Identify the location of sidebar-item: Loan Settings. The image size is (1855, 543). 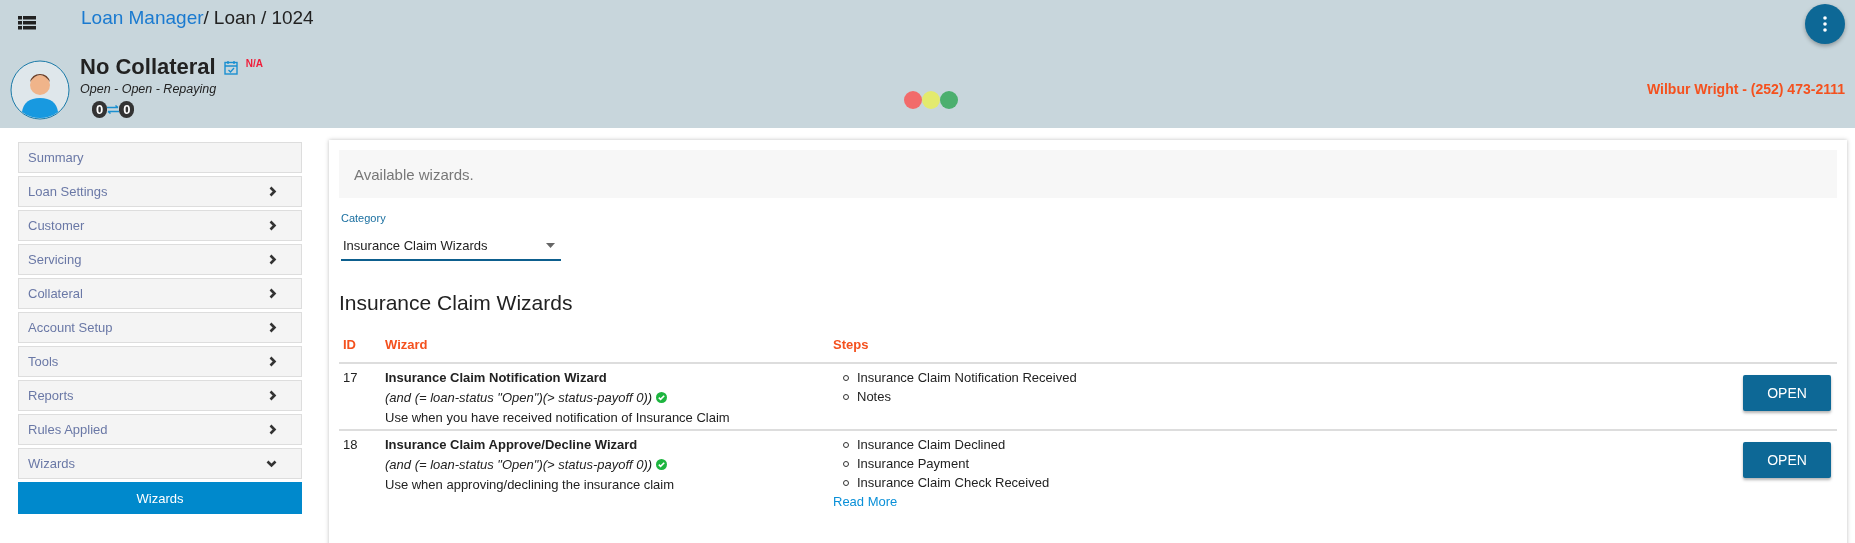
(160, 191).